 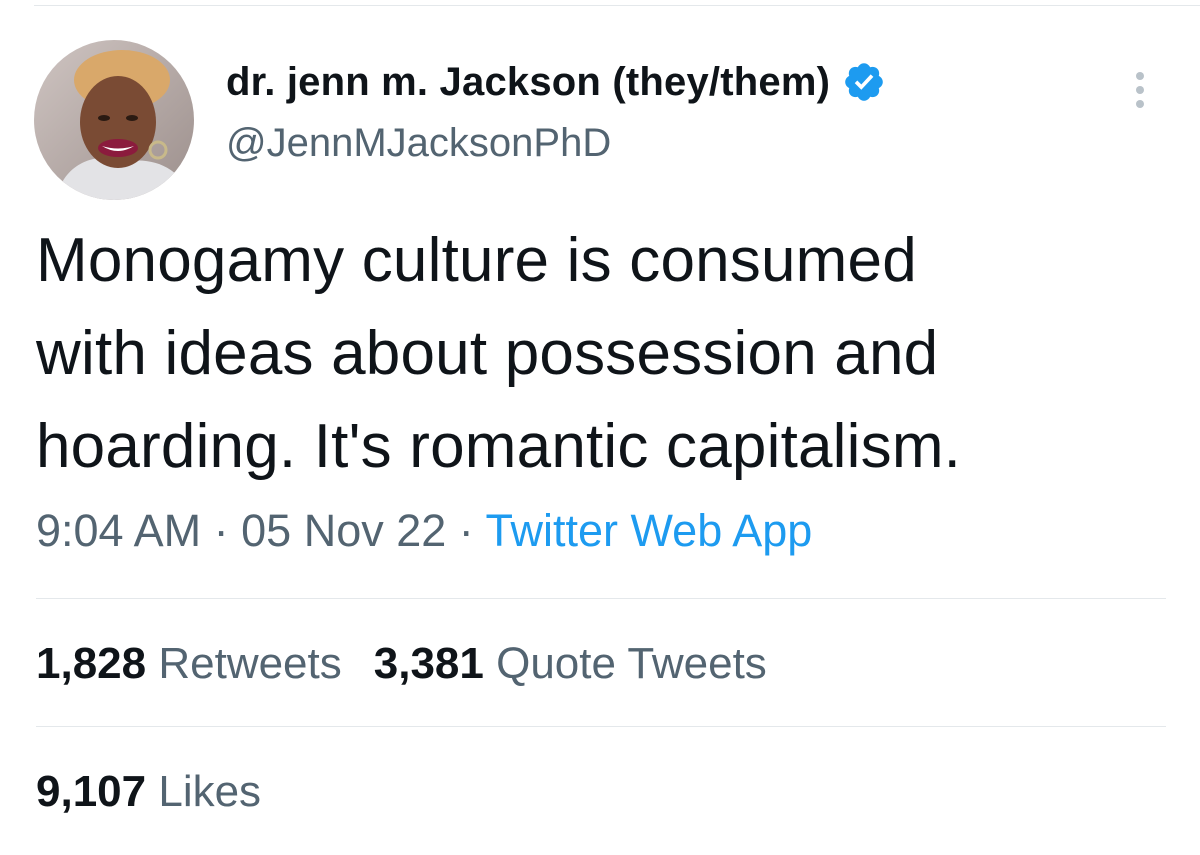 What do you see at coordinates (601, 726) in the screenshot?
I see `stats-divider-middle` at bounding box center [601, 726].